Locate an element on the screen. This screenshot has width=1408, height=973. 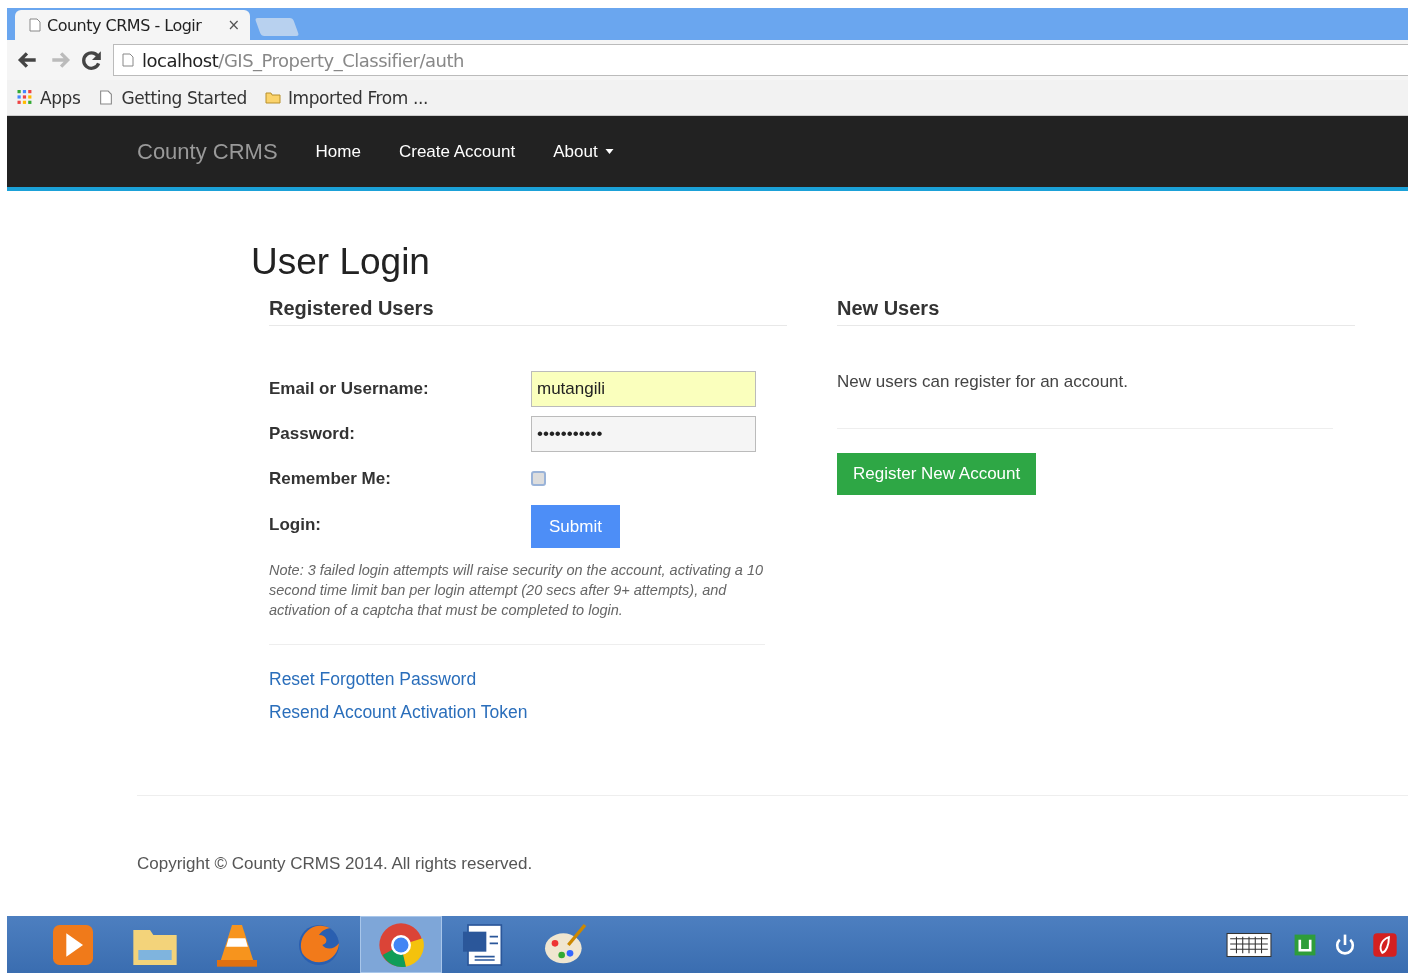
nav-link: About is located at coordinates (583, 151).